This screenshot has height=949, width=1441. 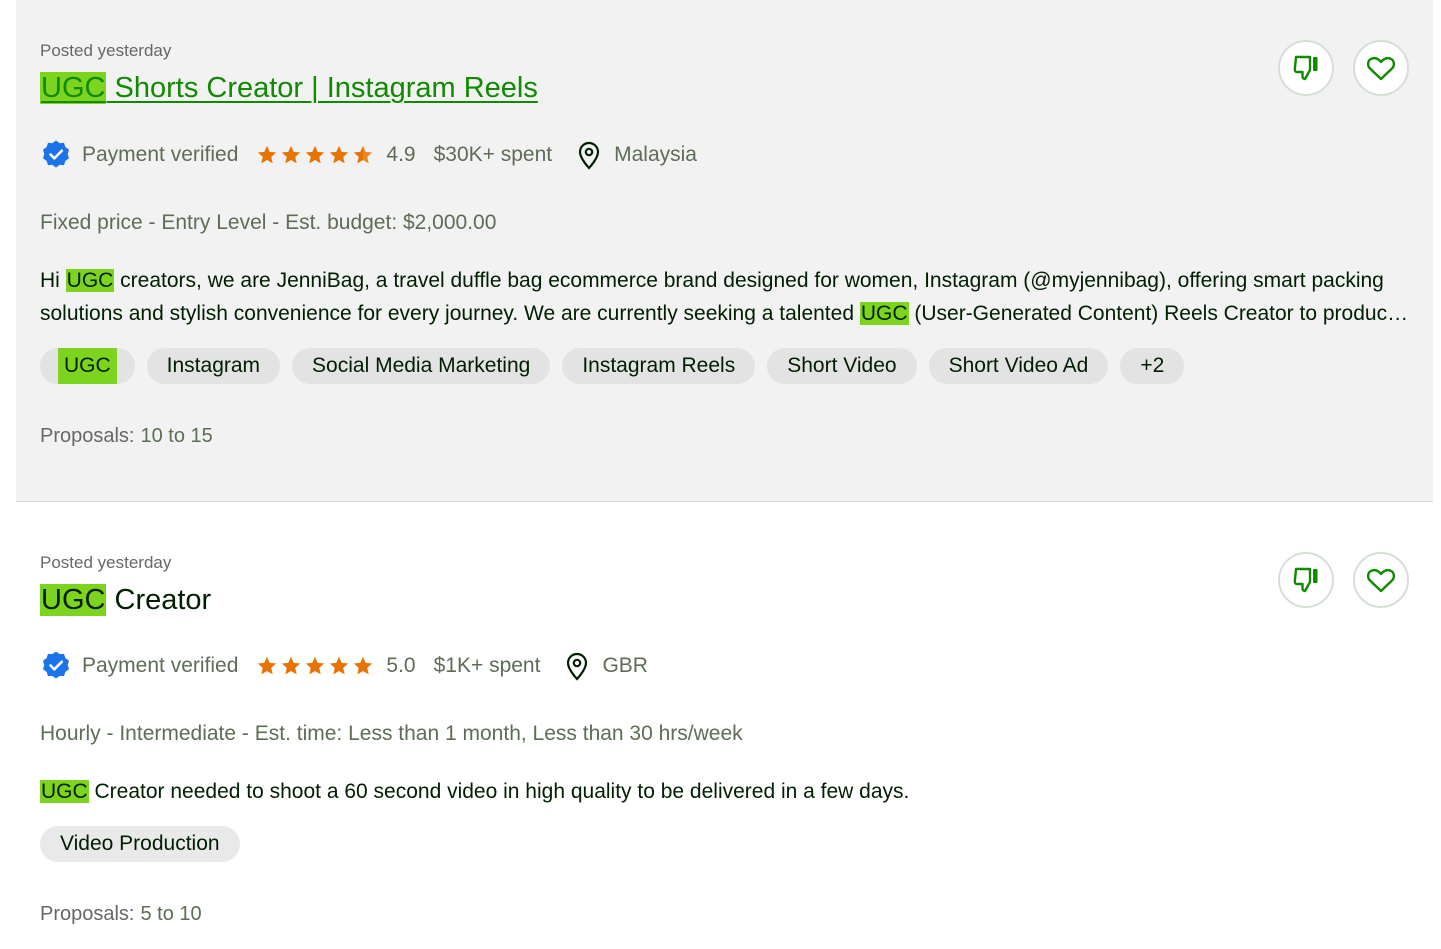 I want to click on skill-tag: UGC, so click(x=87, y=366).